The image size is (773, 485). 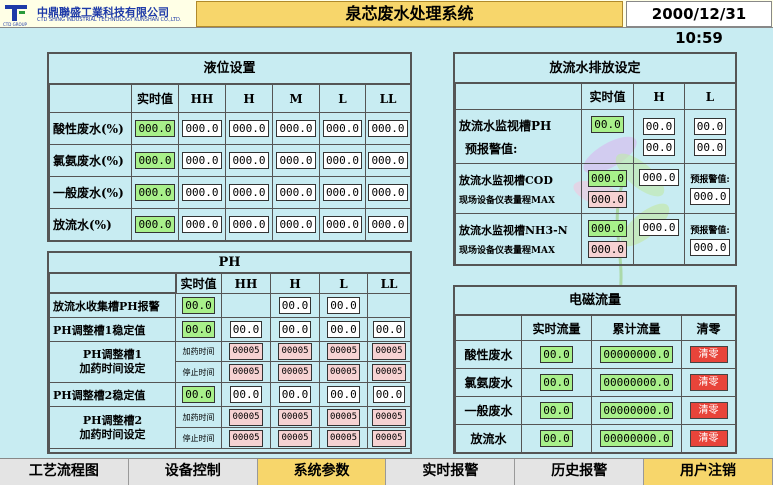 What do you see at coordinates (489, 411) in the screenshot?
I see `flow-row-label: 一般废水` at bounding box center [489, 411].